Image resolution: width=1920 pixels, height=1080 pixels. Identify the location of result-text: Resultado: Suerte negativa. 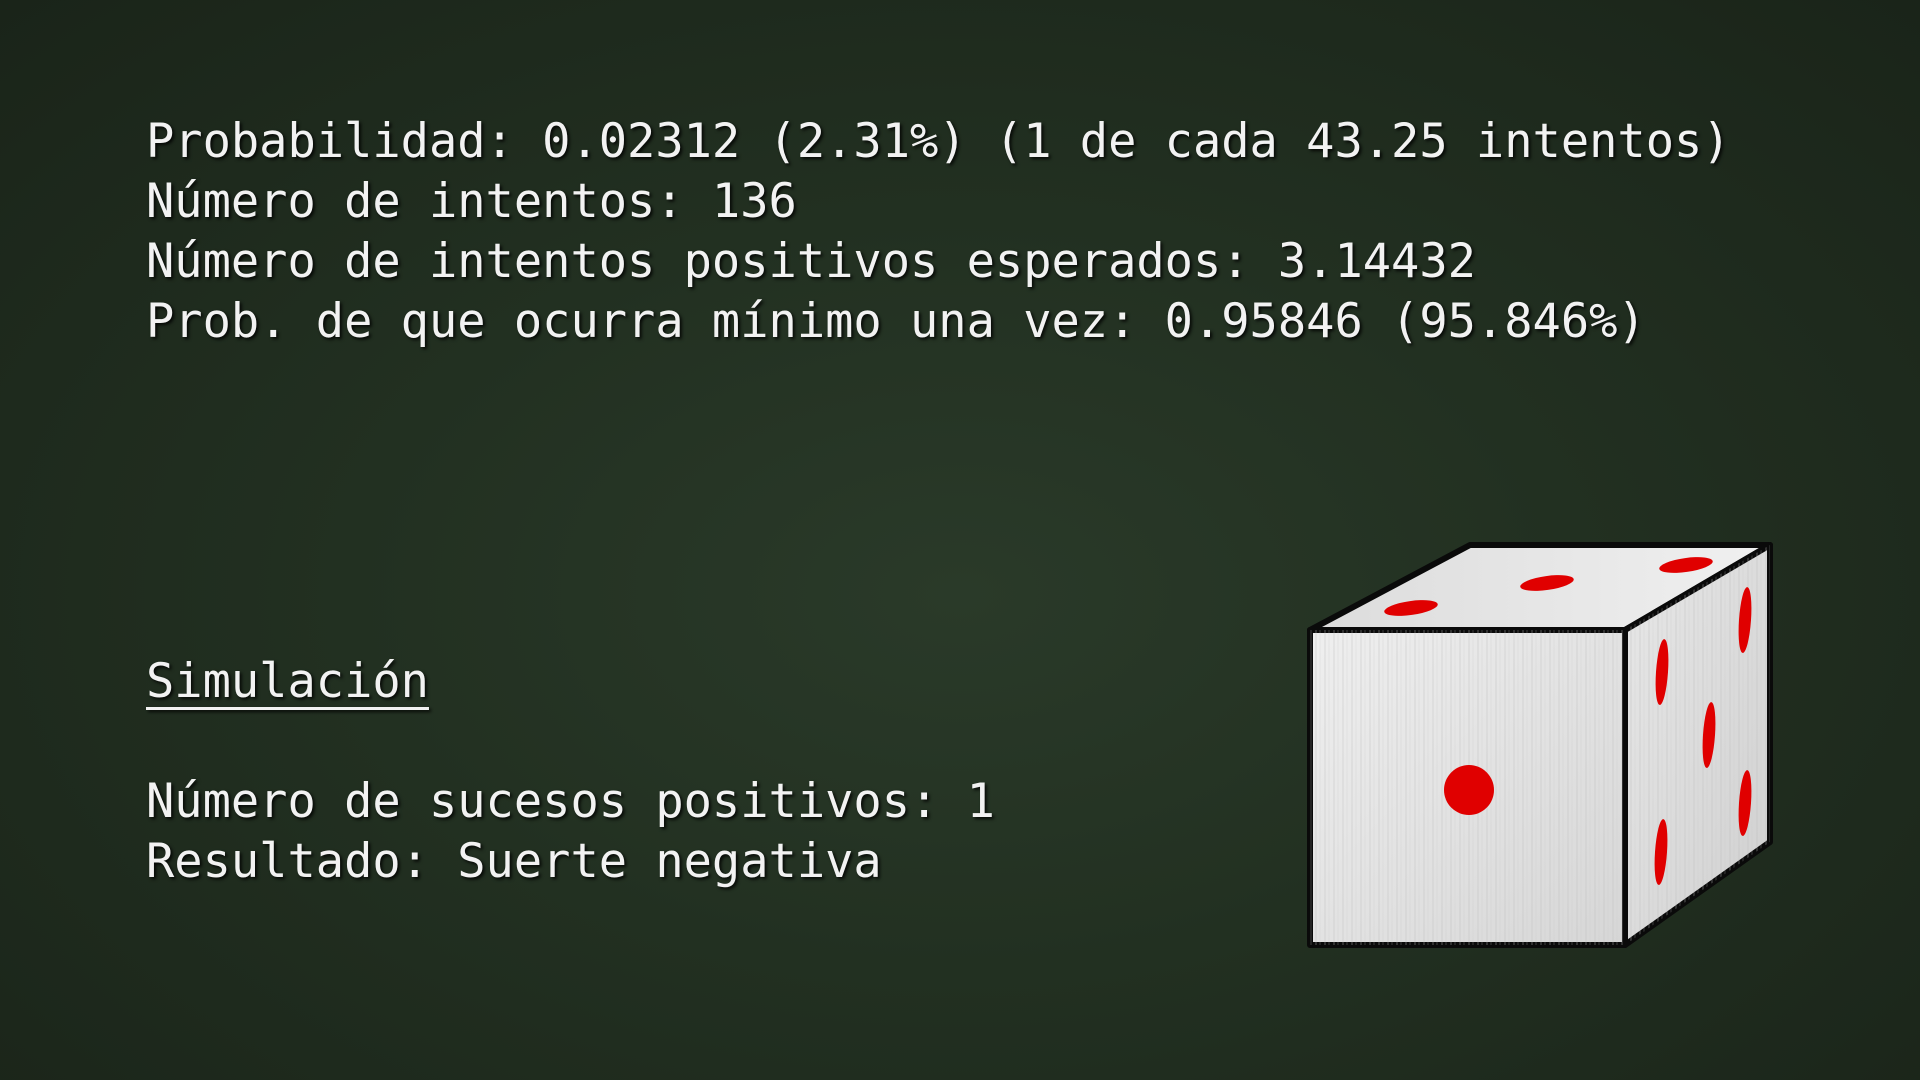
(514, 861).